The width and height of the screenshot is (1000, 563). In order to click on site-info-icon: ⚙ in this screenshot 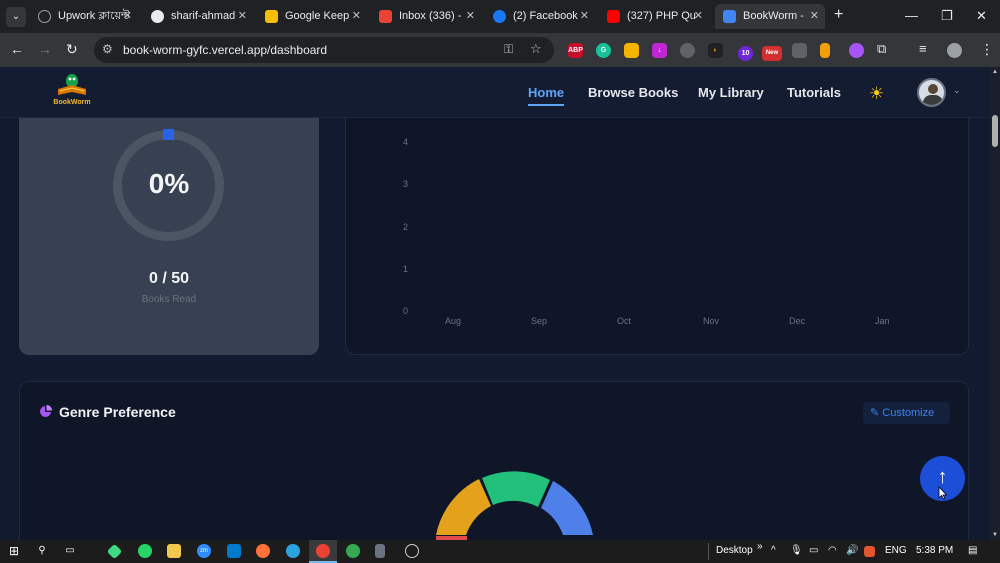, I will do `click(107, 49)`.